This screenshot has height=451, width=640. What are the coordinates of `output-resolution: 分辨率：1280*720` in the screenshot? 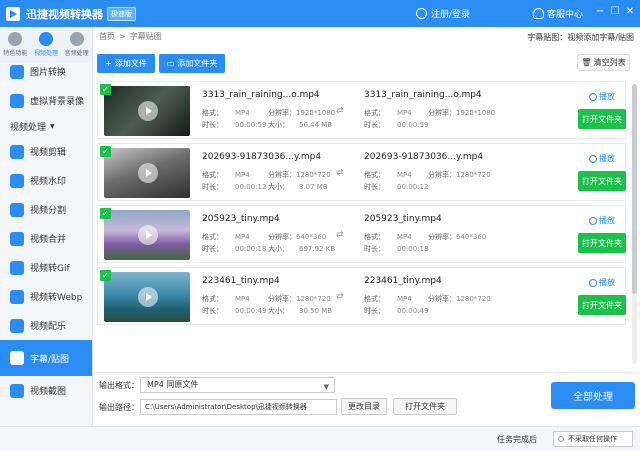 It's located at (459, 175).